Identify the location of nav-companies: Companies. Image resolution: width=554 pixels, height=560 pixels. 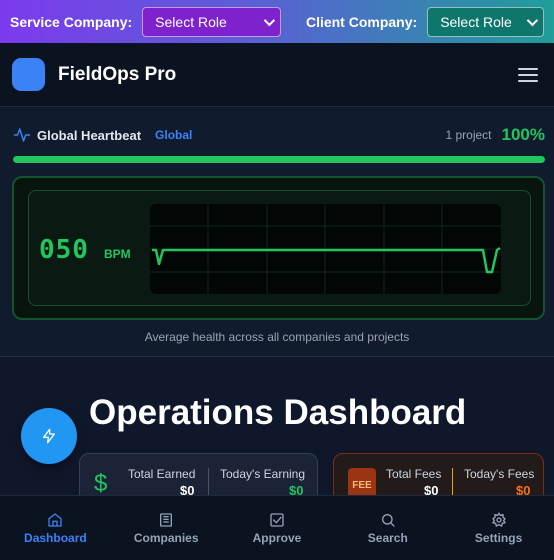
(166, 528).